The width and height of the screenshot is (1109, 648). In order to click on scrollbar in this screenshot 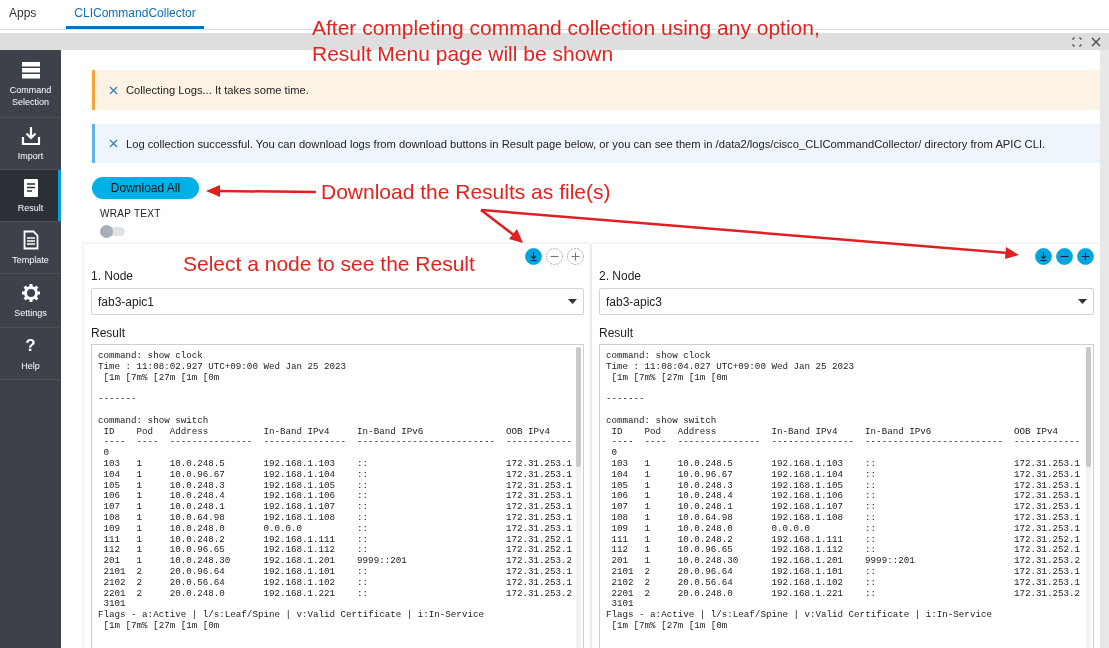, I will do `click(1104, 349)`.